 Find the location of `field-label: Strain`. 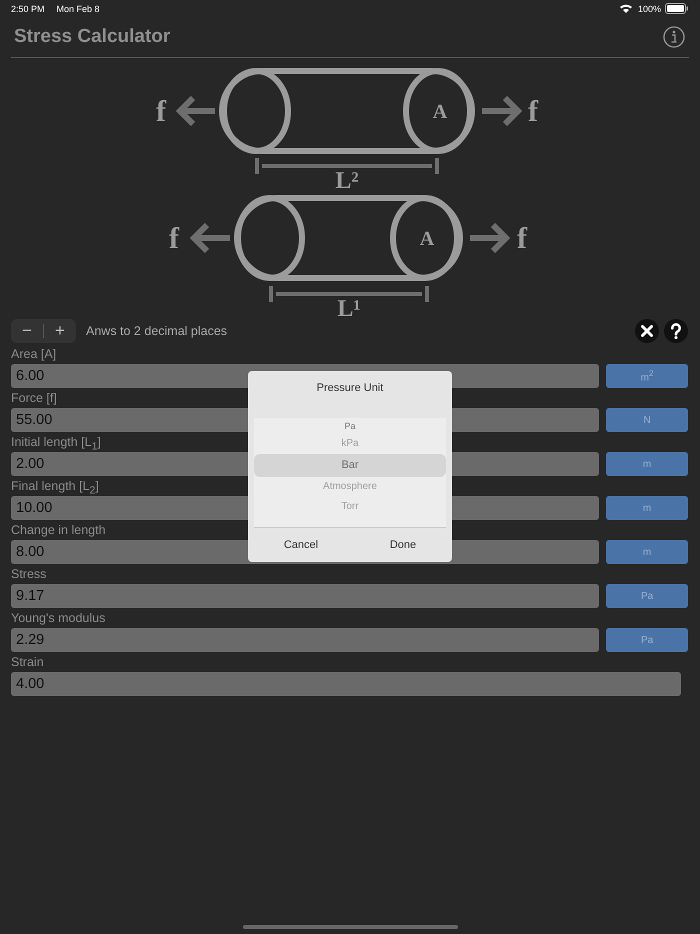

field-label: Strain is located at coordinates (27, 662).